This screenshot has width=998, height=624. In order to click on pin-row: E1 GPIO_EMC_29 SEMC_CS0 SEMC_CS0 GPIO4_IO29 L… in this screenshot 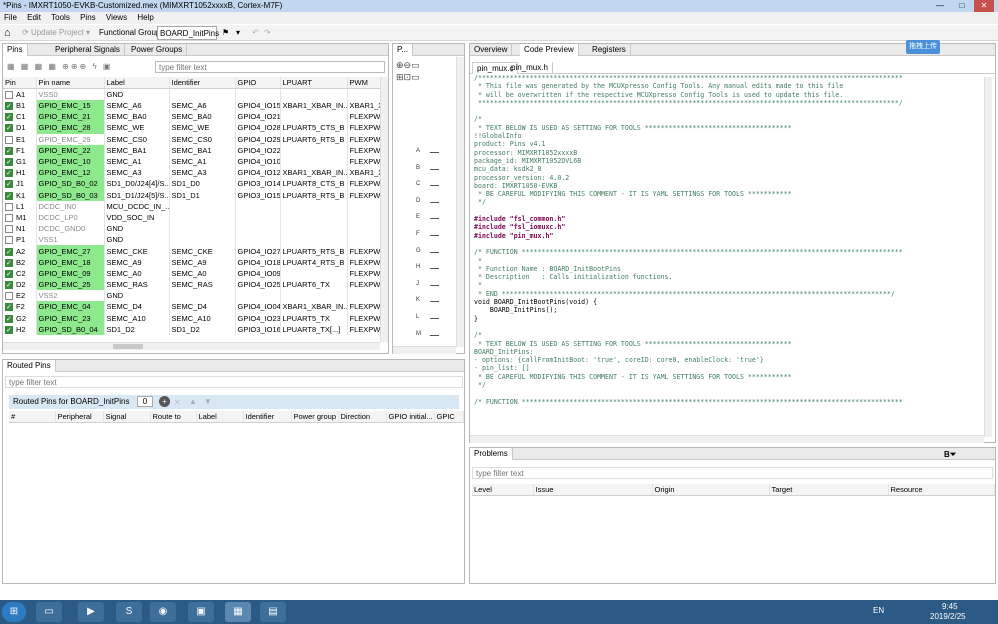, I will do `click(192, 139)`.